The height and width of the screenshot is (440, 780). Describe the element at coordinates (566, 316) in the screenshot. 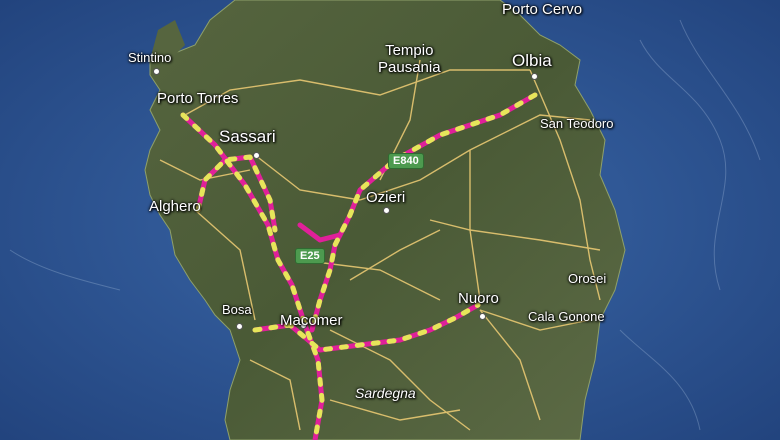

I see `label-cala-gonone: Cala Gonone` at that location.